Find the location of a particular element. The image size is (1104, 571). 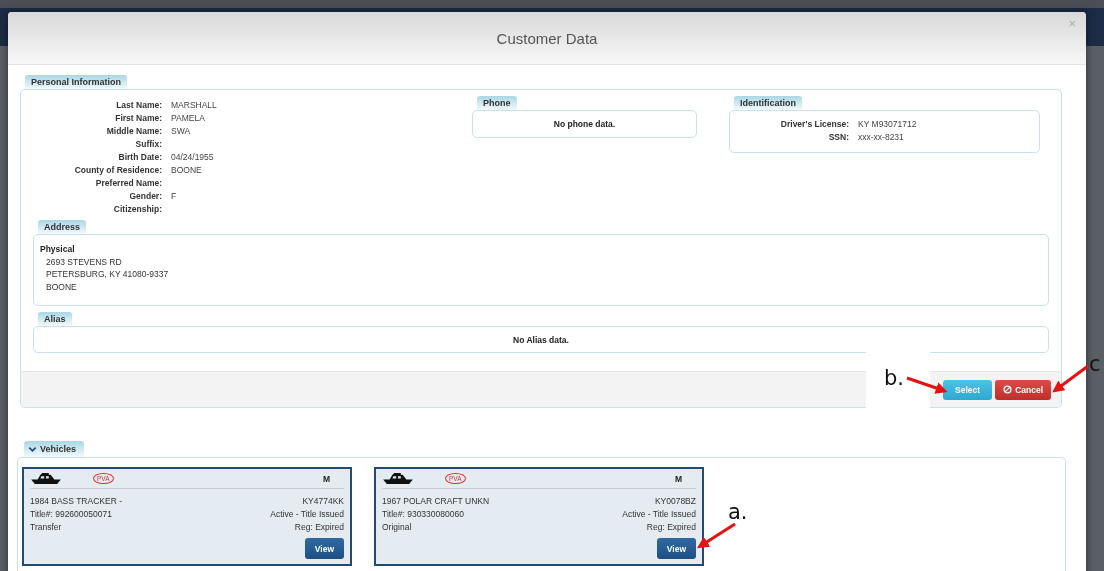

field-label: Gender: is located at coordinates (145, 196).